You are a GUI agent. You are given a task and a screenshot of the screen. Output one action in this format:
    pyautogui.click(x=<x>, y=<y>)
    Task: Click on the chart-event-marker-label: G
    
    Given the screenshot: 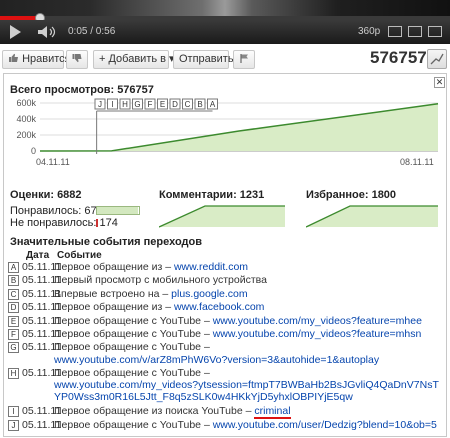 What is the action you would take?
    pyautogui.click(x=137, y=104)
    